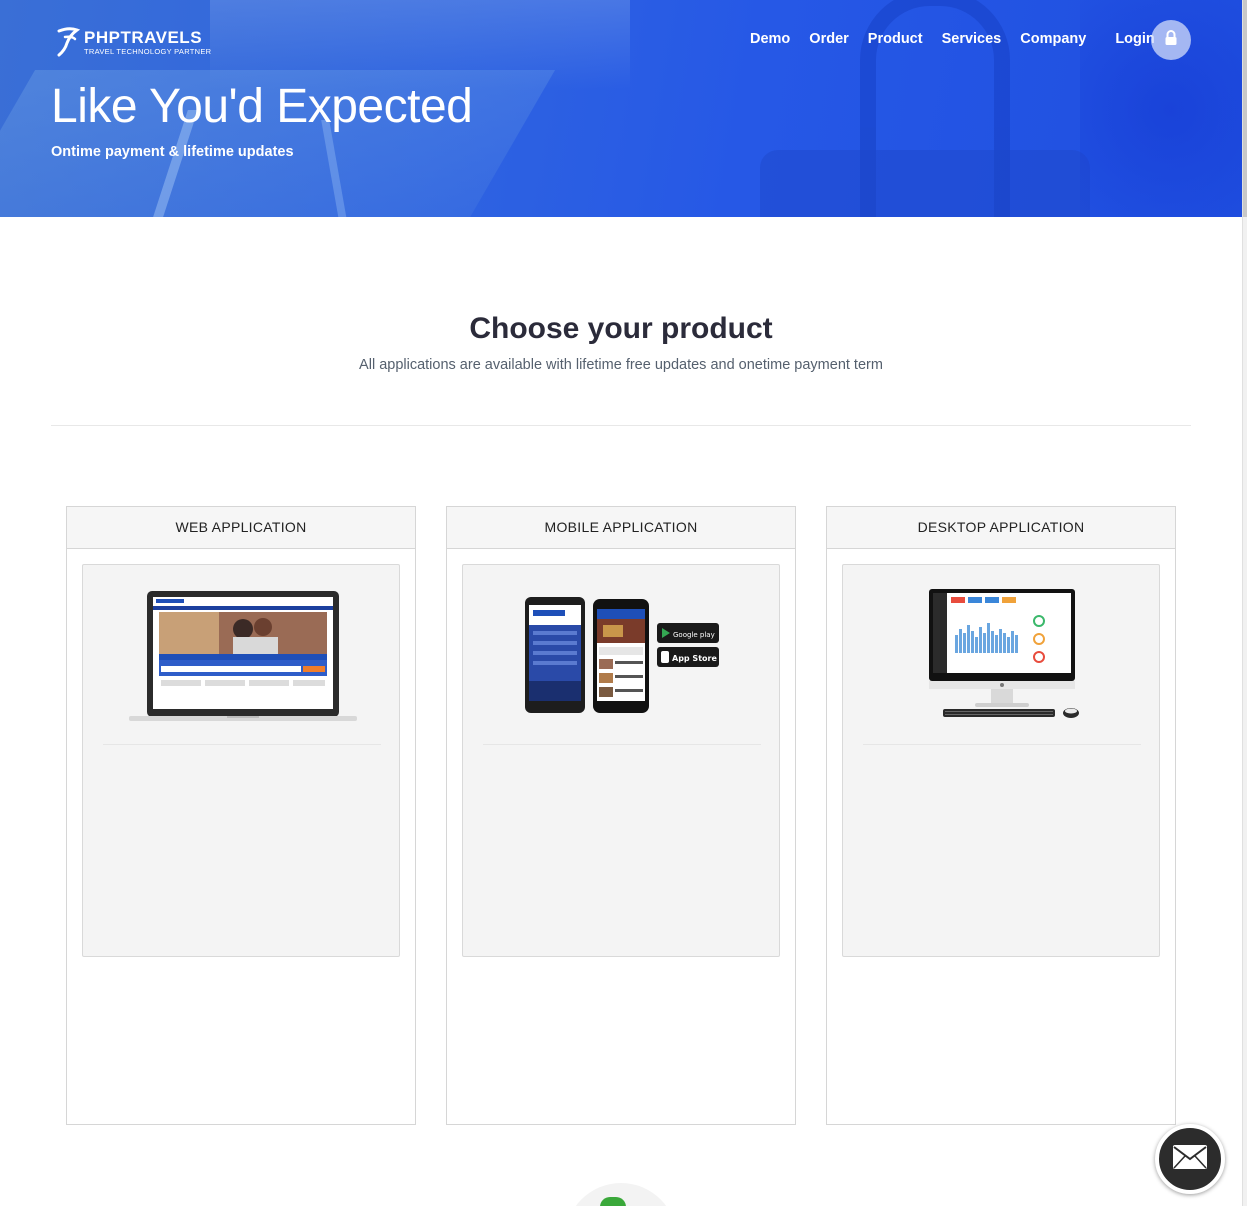 This screenshot has width=1247, height=1206. Describe the element at coordinates (1244, 603) in the screenshot. I see `page-scrollbar` at that location.